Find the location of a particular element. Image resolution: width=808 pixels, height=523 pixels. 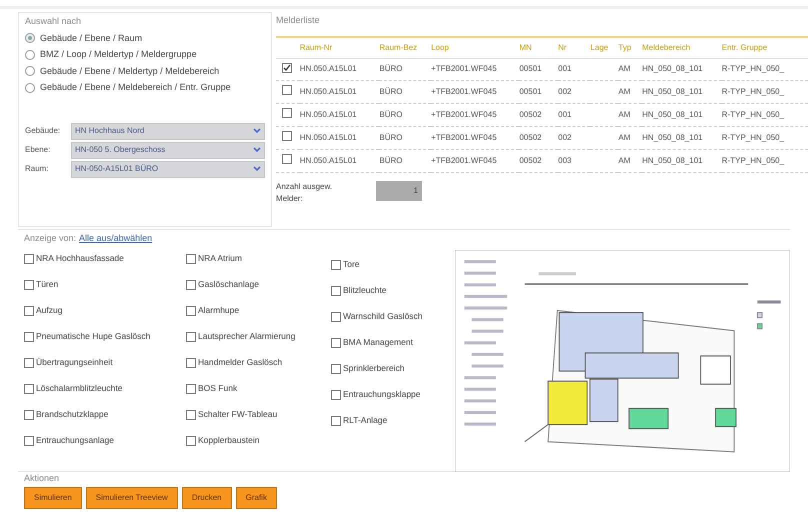

checkbox-label: NRA Atrium is located at coordinates (220, 258).